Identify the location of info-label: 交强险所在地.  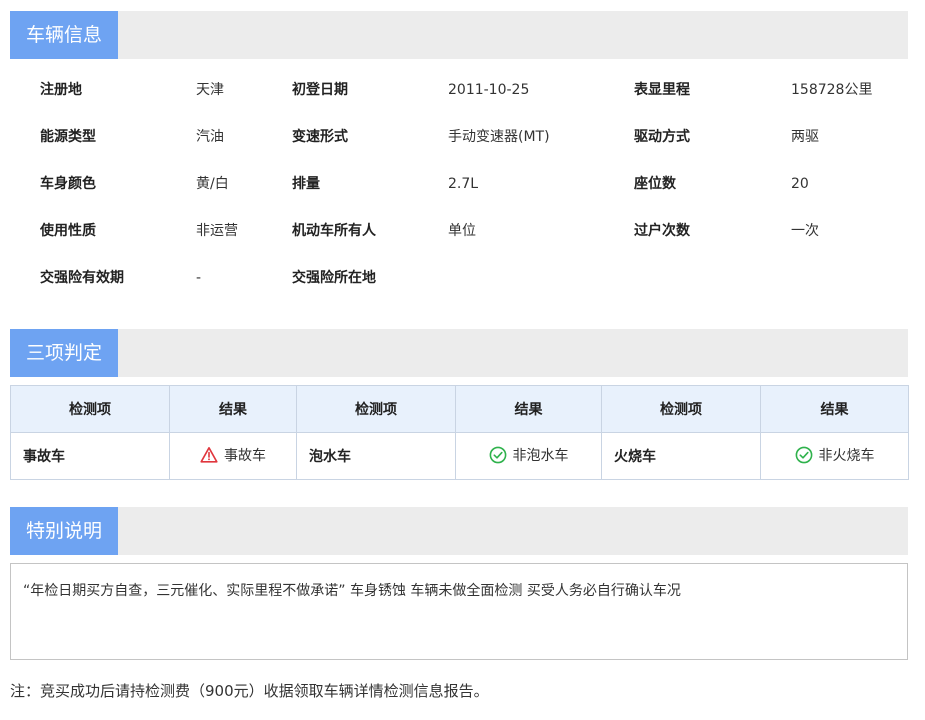
(334, 278).